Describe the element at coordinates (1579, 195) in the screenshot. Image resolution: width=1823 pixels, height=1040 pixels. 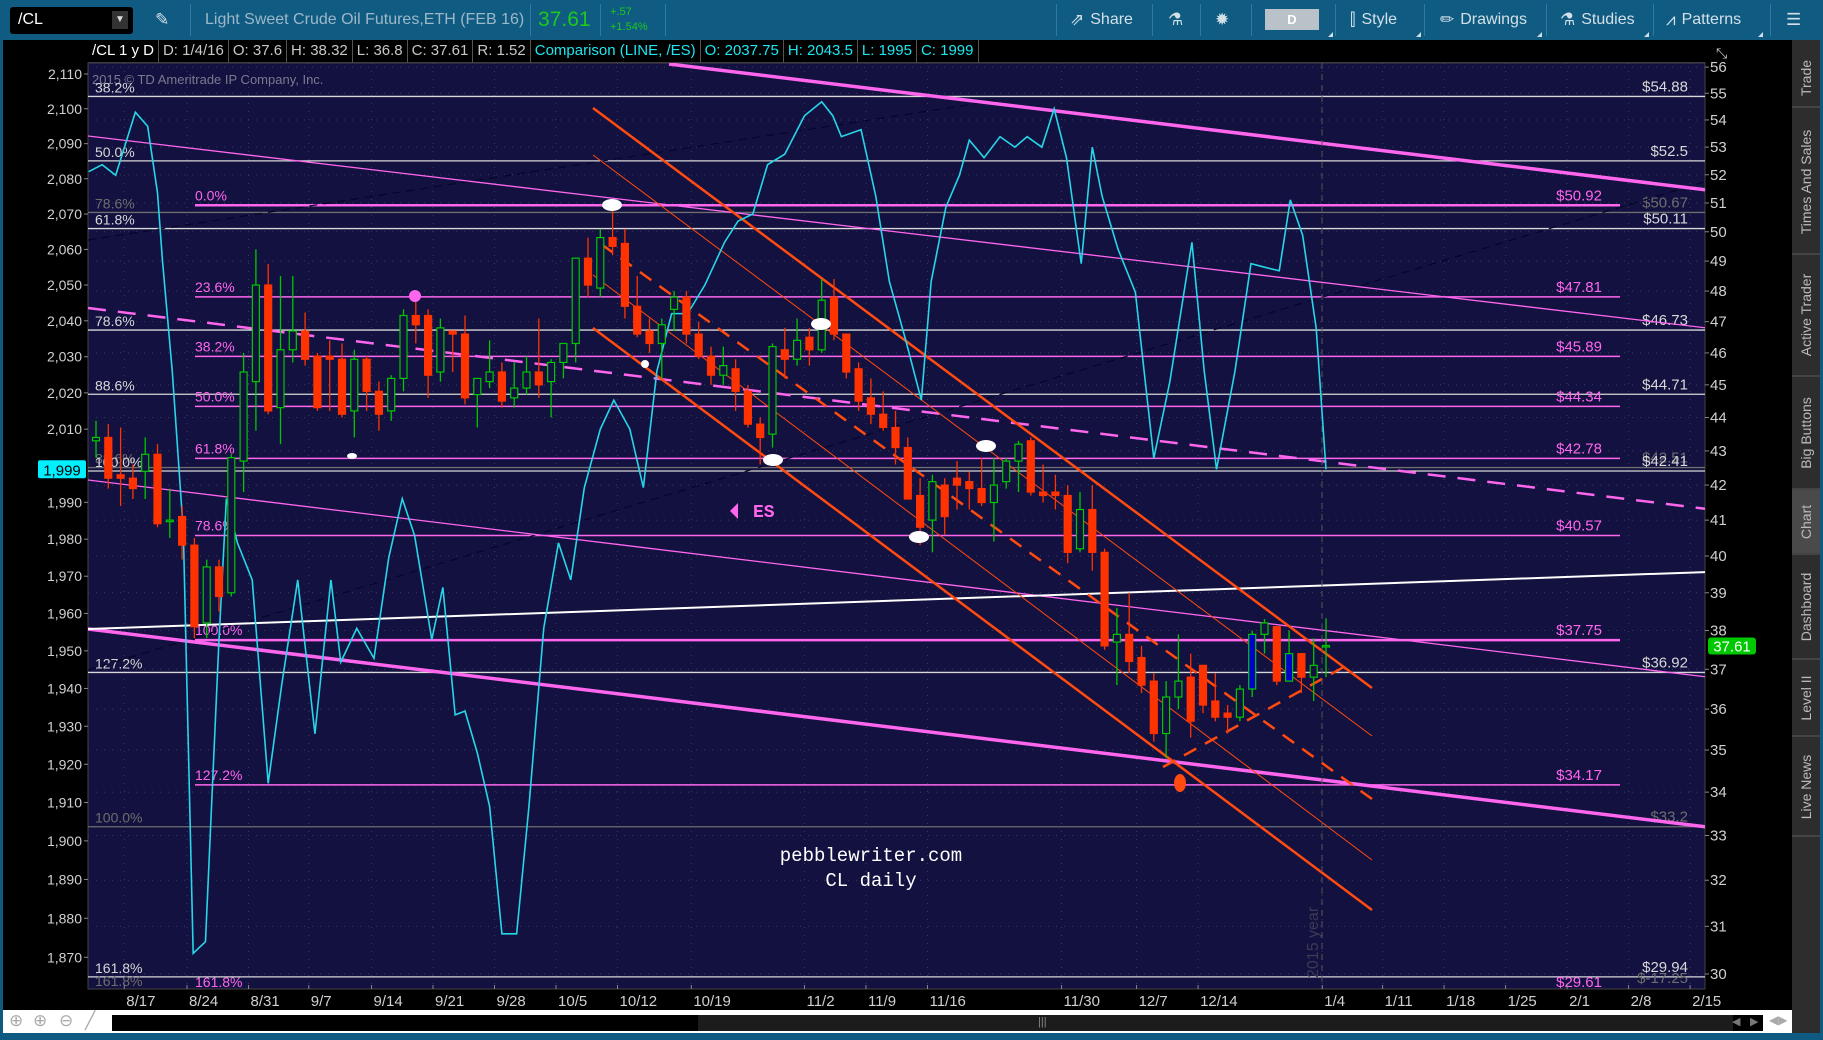
I see `fib-price-label: $50.92` at that location.